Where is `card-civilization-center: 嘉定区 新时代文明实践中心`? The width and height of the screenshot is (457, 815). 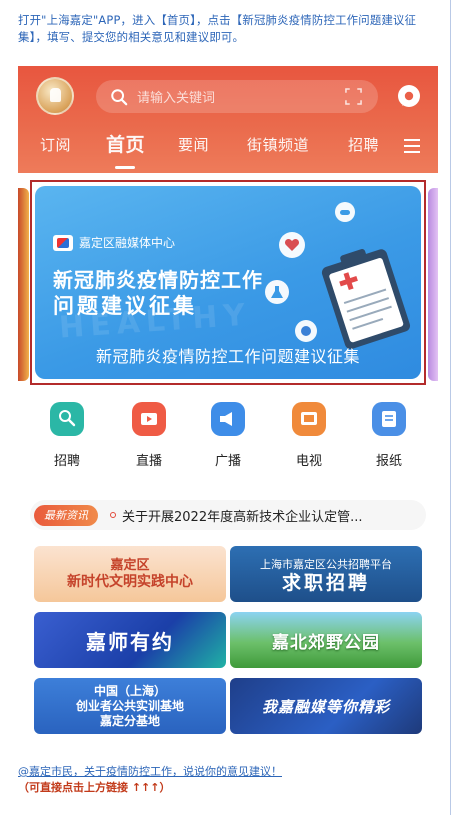
card-civilization-center: 嘉定区 新时代文明实践中心 is located at coordinates (130, 574).